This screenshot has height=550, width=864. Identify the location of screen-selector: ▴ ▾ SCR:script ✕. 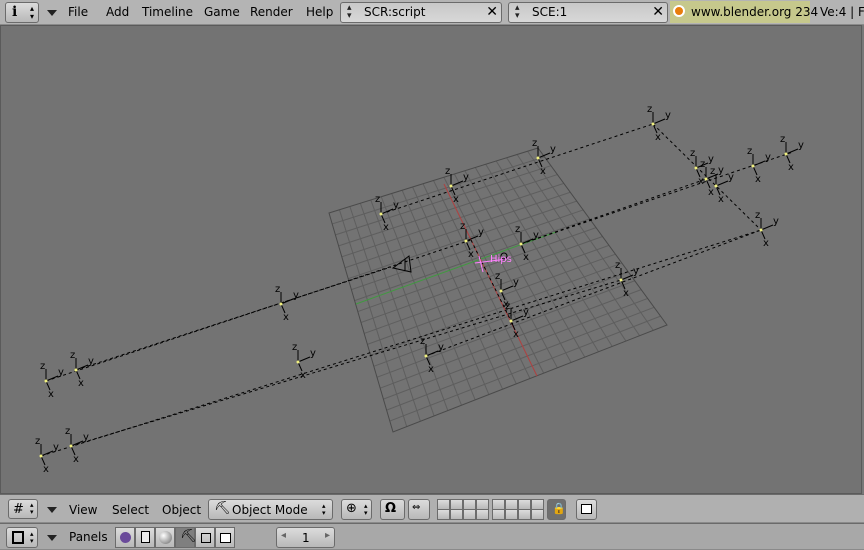
(421, 12).